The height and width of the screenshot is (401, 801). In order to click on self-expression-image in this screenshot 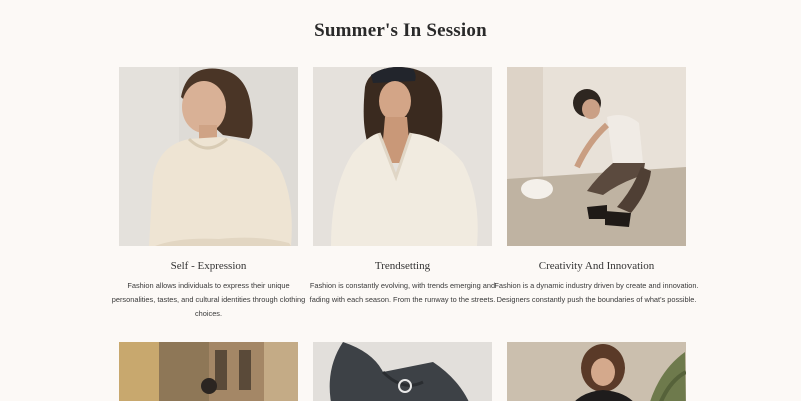, I will do `click(208, 156)`.